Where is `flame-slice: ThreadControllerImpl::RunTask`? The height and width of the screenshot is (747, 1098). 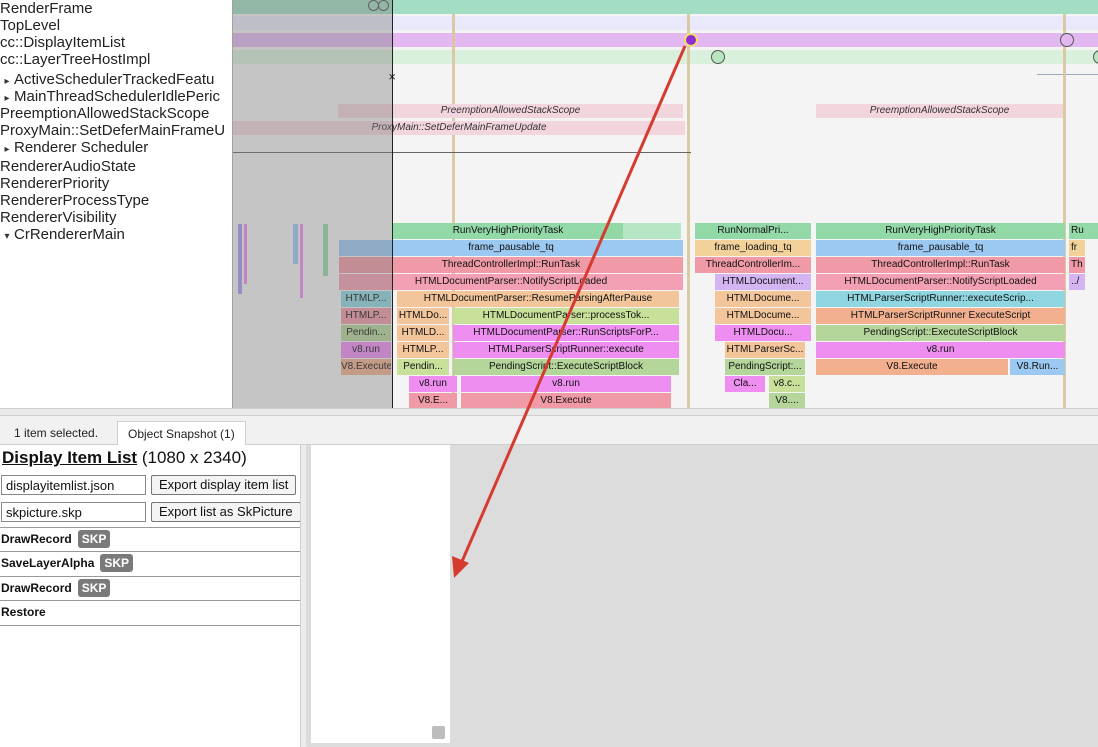
flame-slice: ThreadControllerImpl::RunTask is located at coordinates (940, 265).